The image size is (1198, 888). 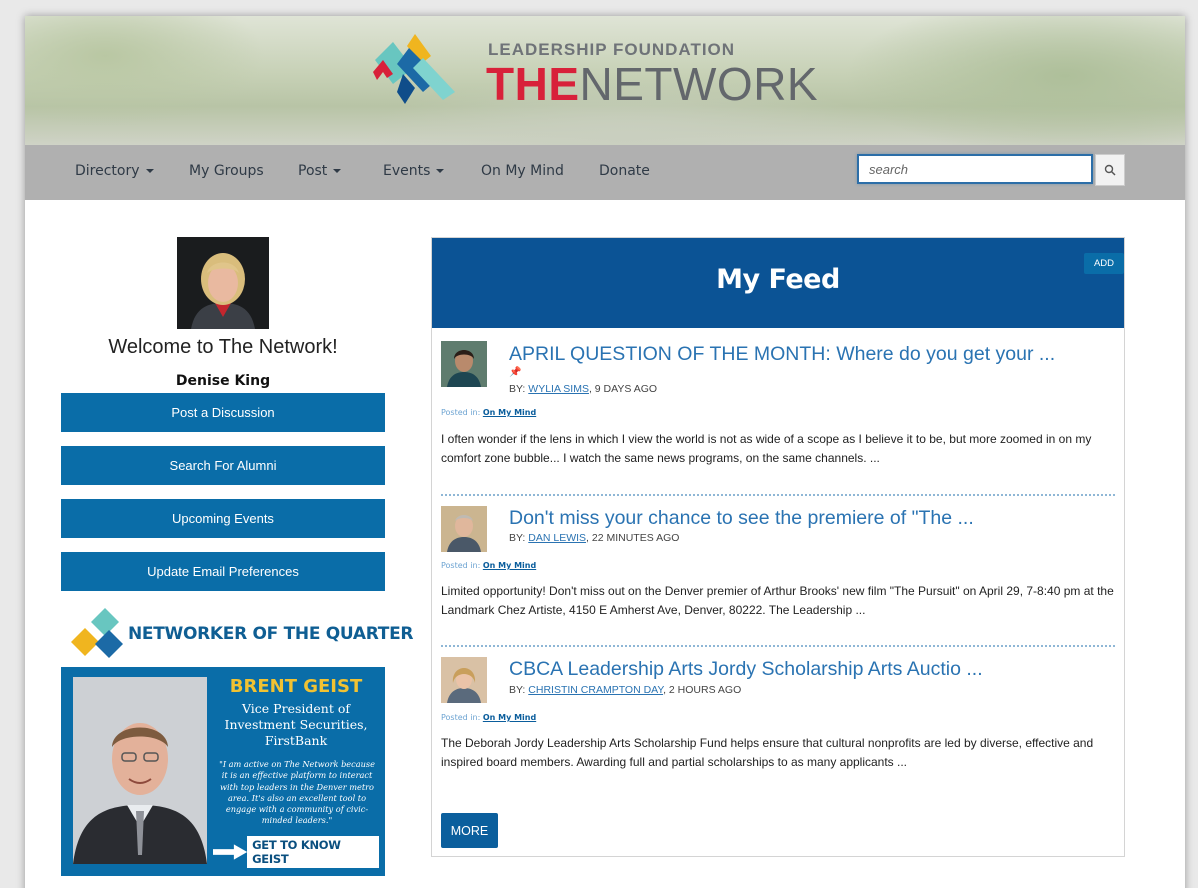 I want to click on promo-photo, so click(x=140, y=770).